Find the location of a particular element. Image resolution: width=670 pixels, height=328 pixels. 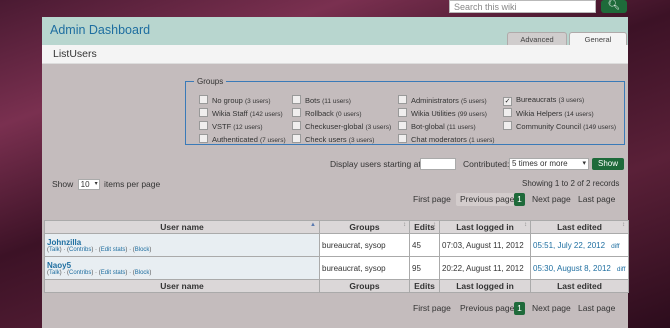

group-option: Authenticated (7 users) is located at coordinates (242, 139).